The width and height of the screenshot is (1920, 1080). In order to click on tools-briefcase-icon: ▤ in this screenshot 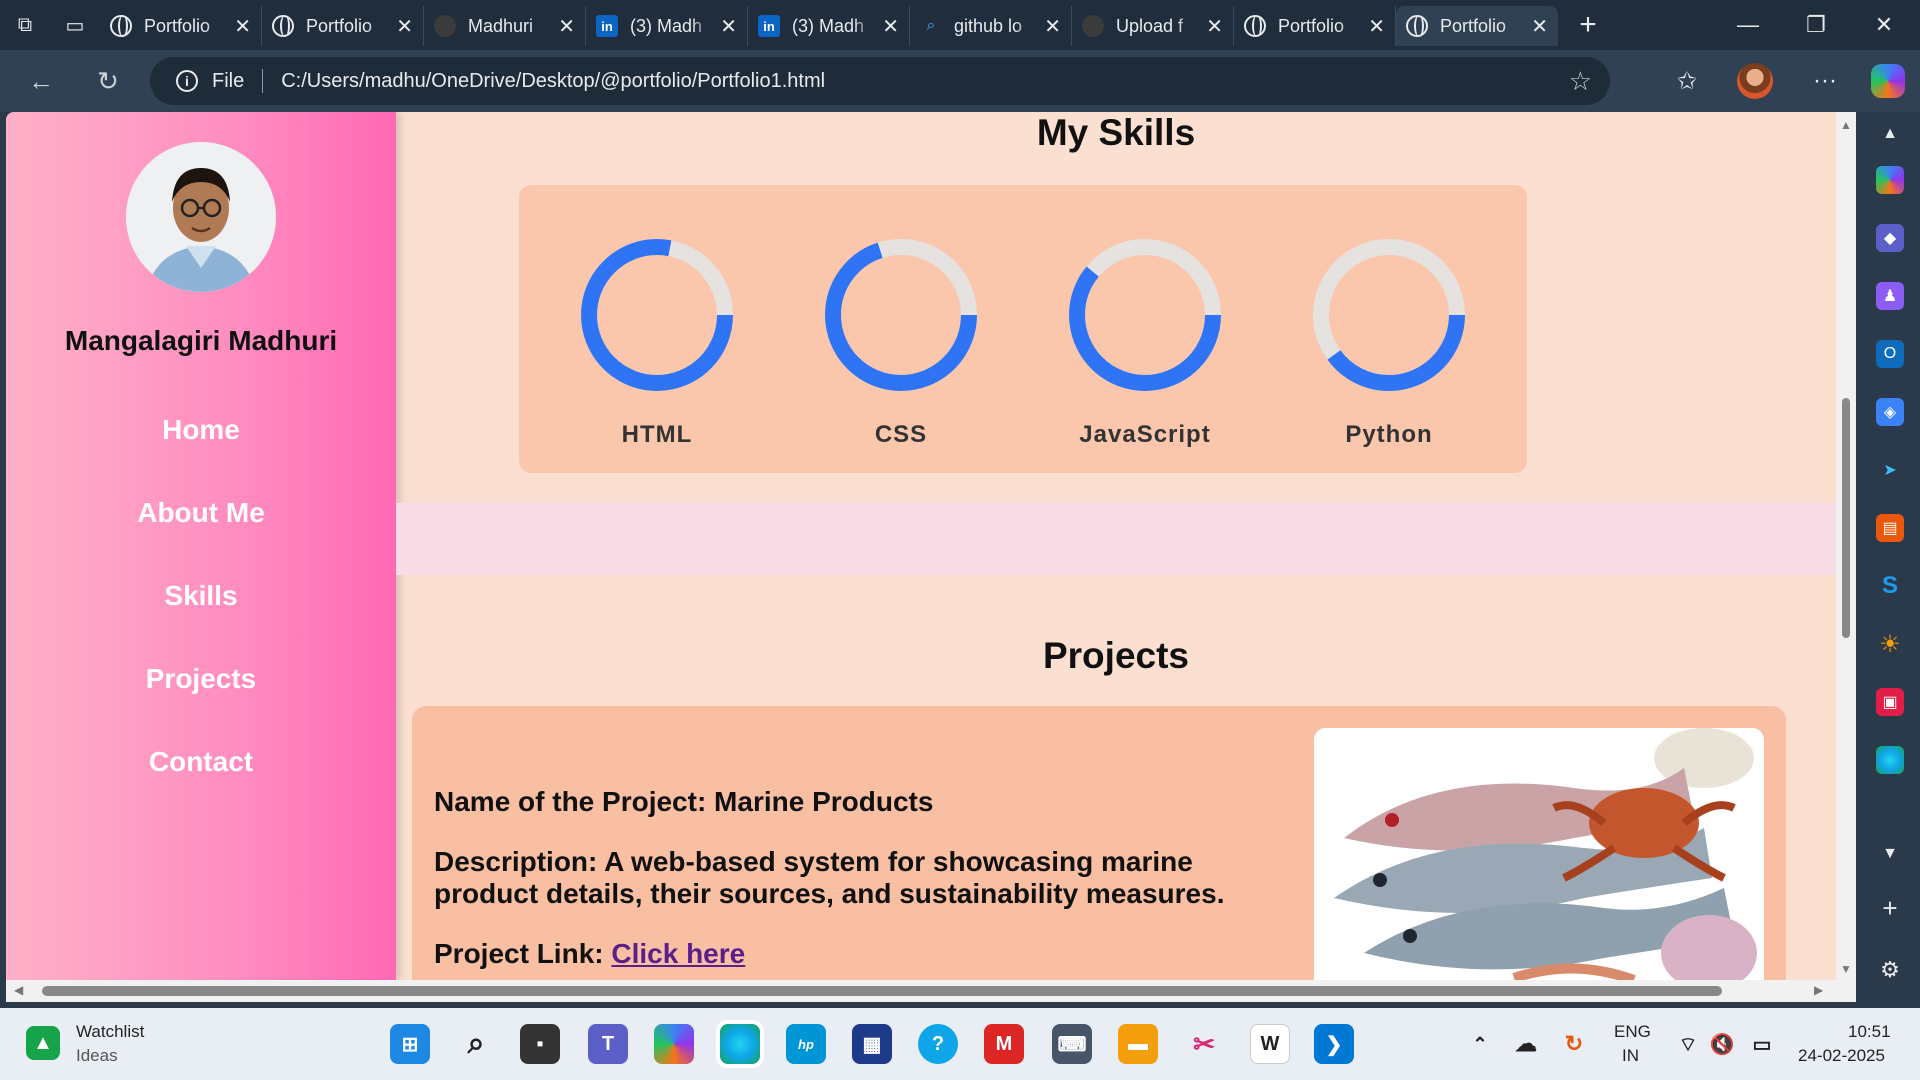, I will do `click(1890, 528)`.